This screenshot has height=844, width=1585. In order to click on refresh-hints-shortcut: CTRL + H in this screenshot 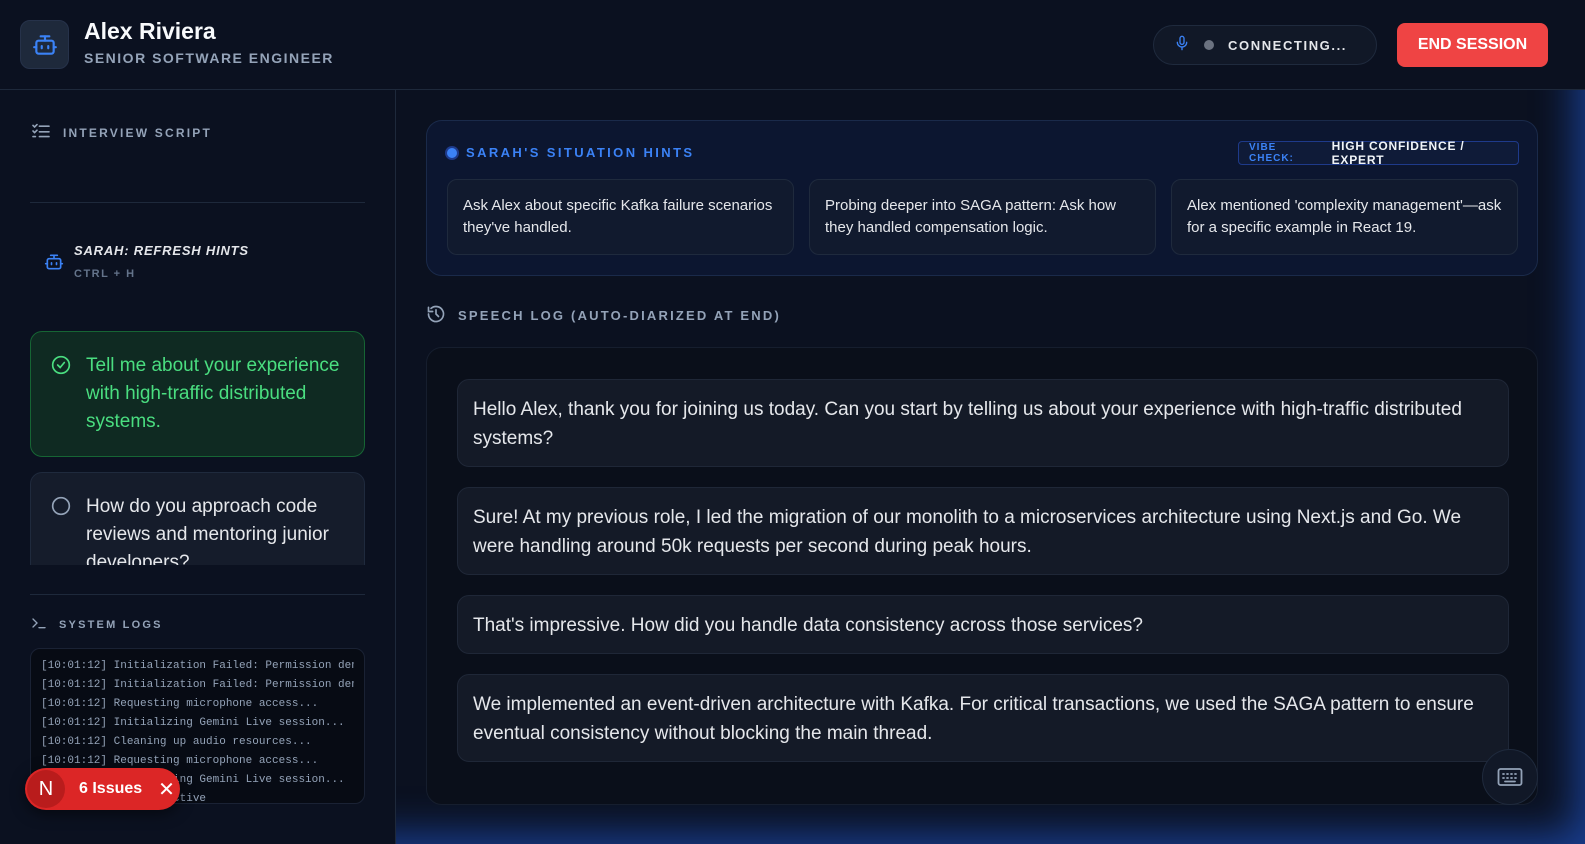, I will do `click(105, 274)`.